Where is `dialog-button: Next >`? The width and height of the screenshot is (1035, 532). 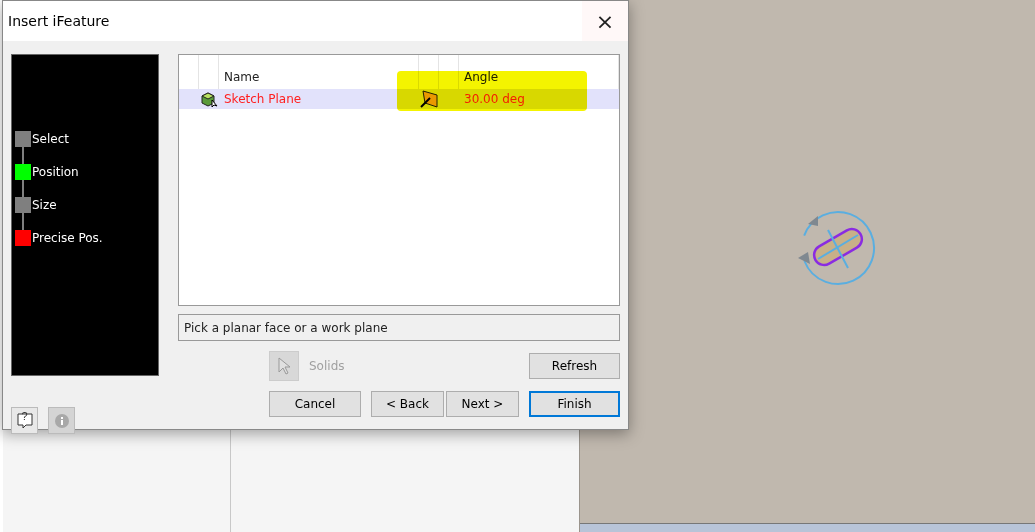 dialog-button: Next > is located at coordinates (482, 404).